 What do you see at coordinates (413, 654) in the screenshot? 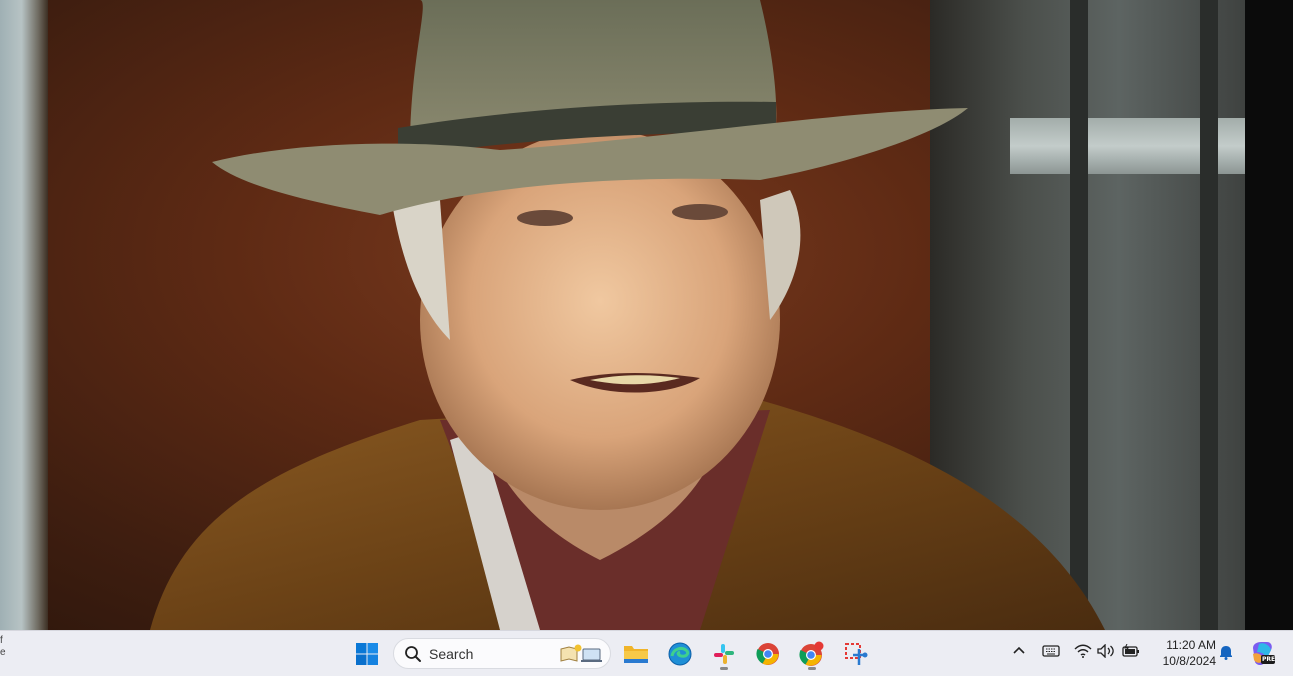
I see `search-icon` at bounding box center [413, 654].